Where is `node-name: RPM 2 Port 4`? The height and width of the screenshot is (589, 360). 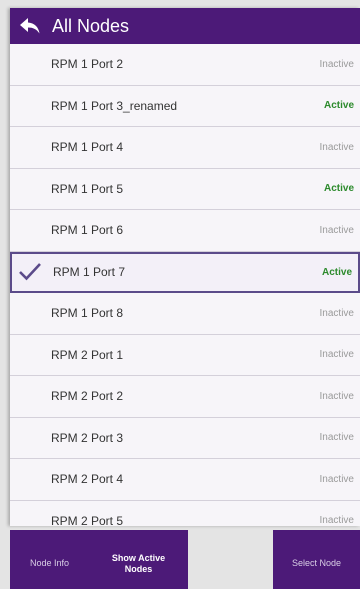
node-name: RPM 2 Port 4 is located at coordinates (87, 479).